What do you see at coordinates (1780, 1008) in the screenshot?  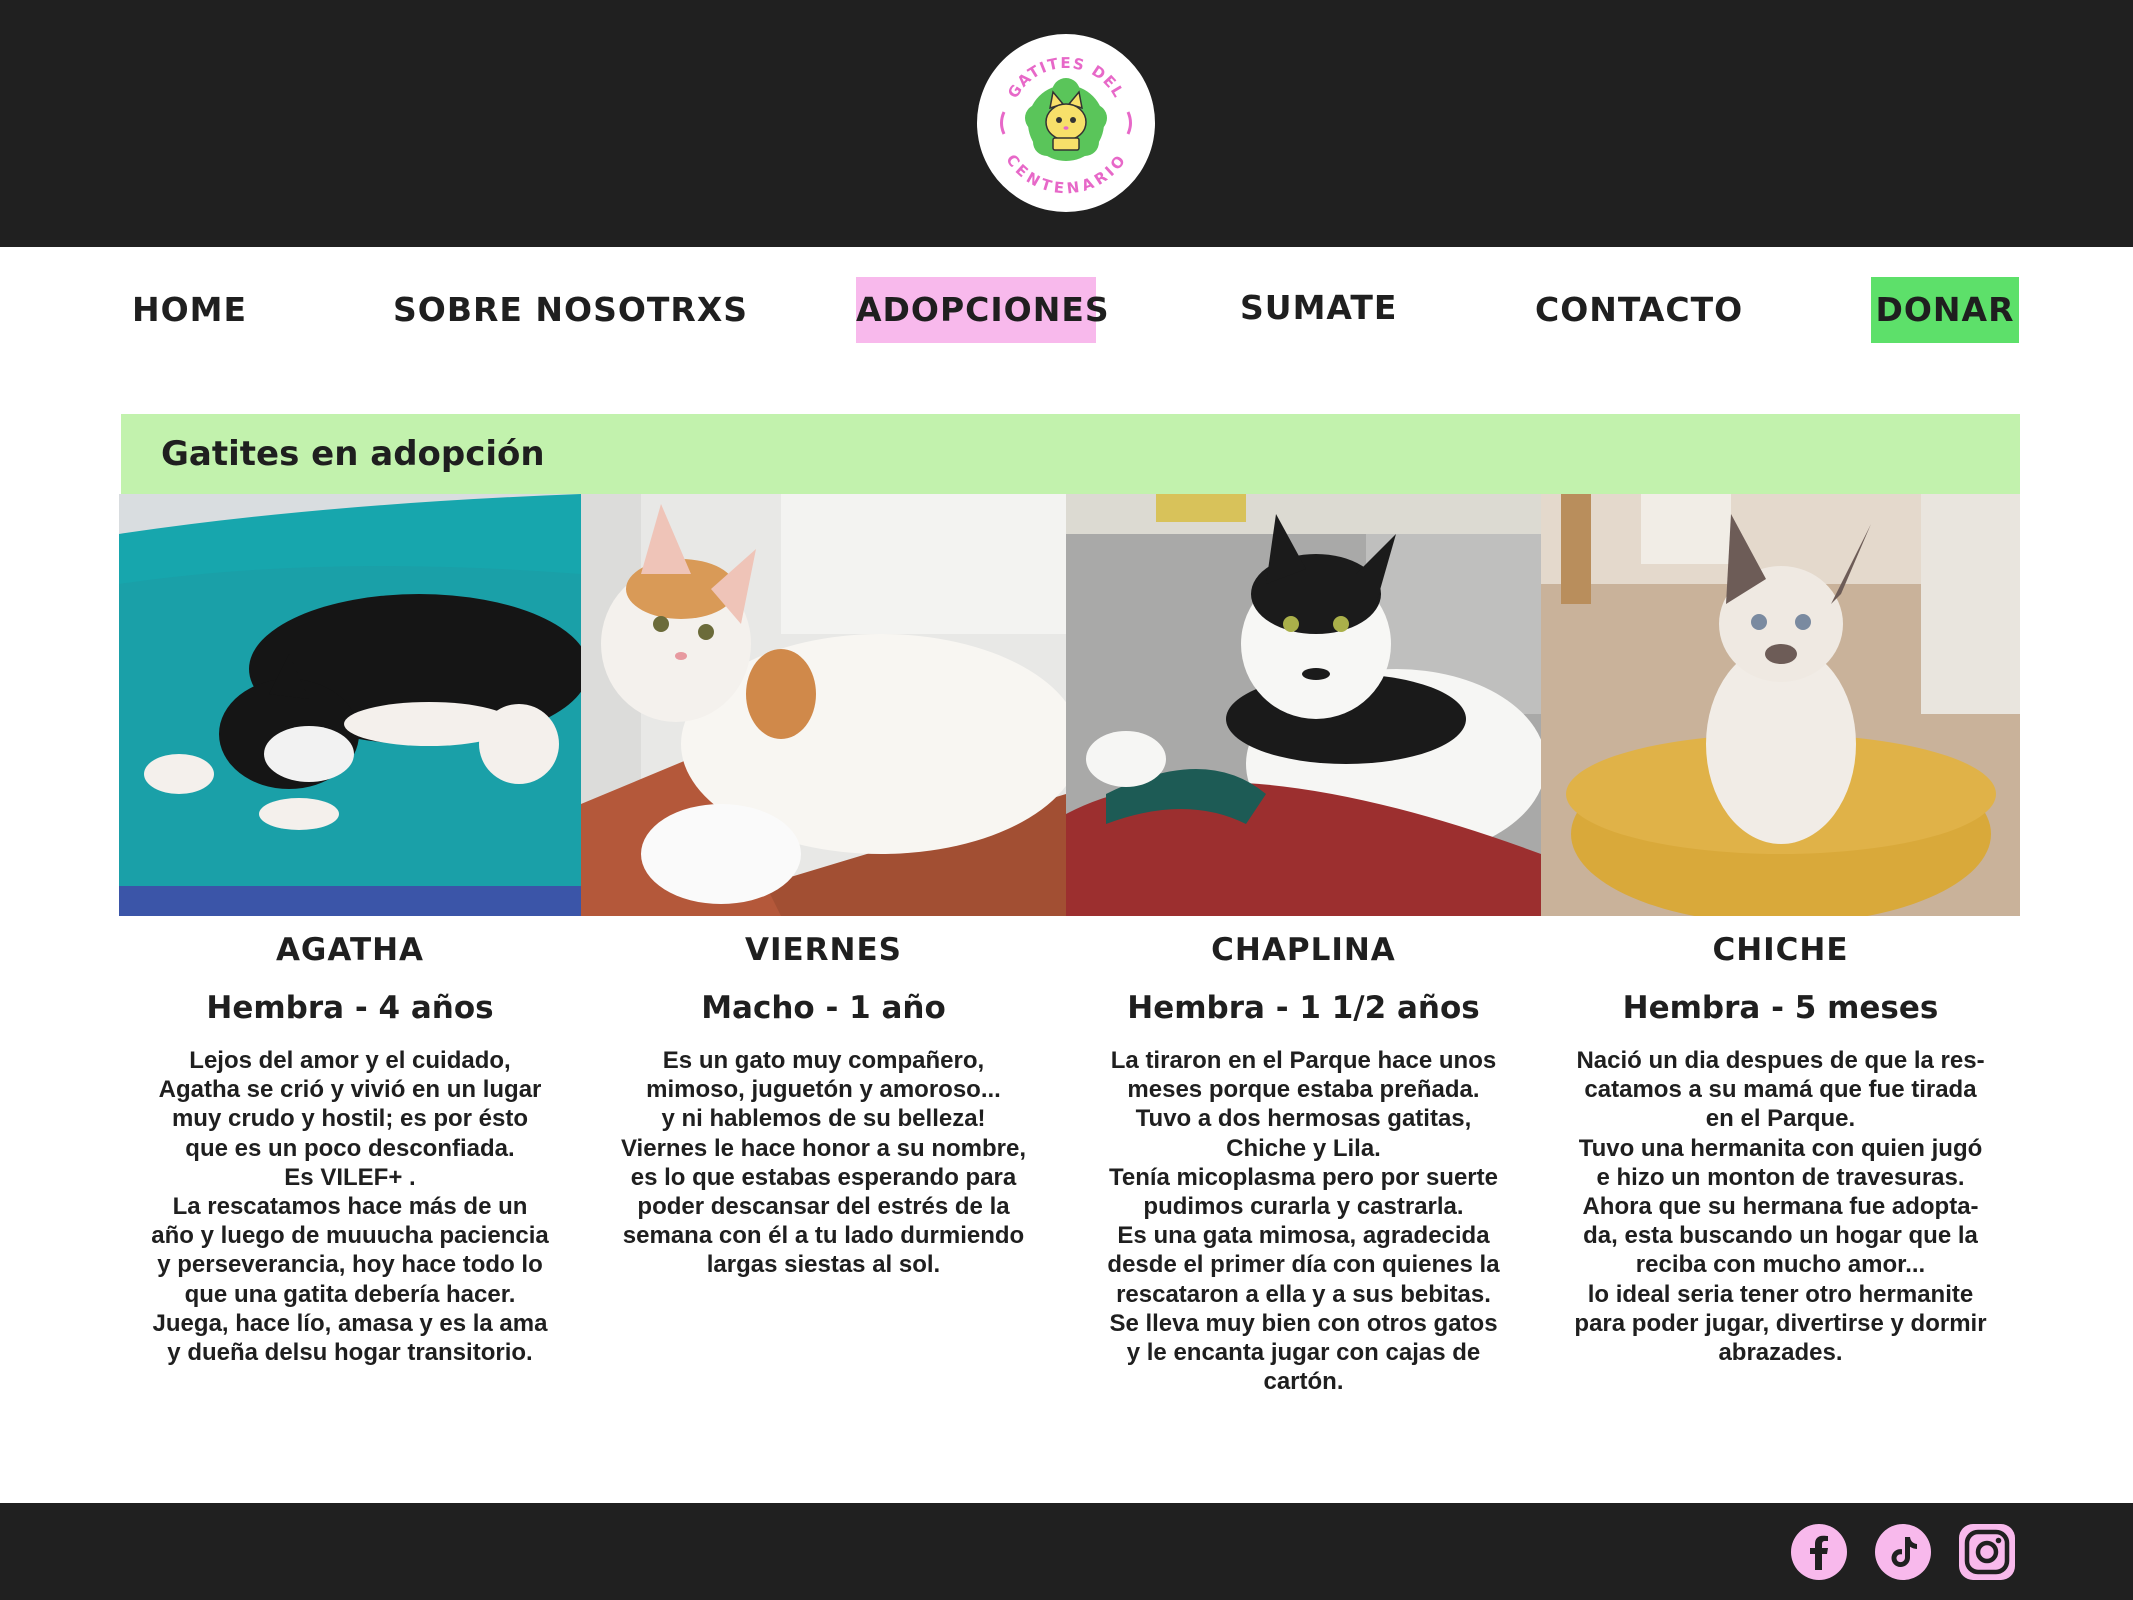 I see `cat-info: Hembra - 5 meses` at bounding box center [1780, 1008].